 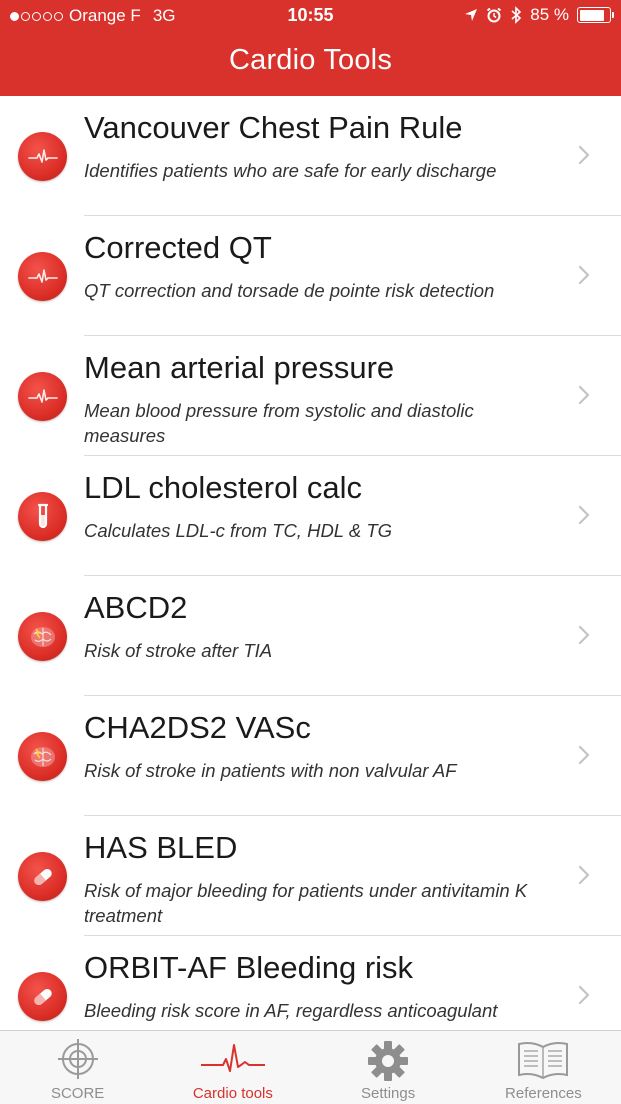 What do you see at coordinates (310, 17) in the screenshot?
I see `status-bar: Orange F 3G 10:55 85 %` at bounding box center [310, 17].